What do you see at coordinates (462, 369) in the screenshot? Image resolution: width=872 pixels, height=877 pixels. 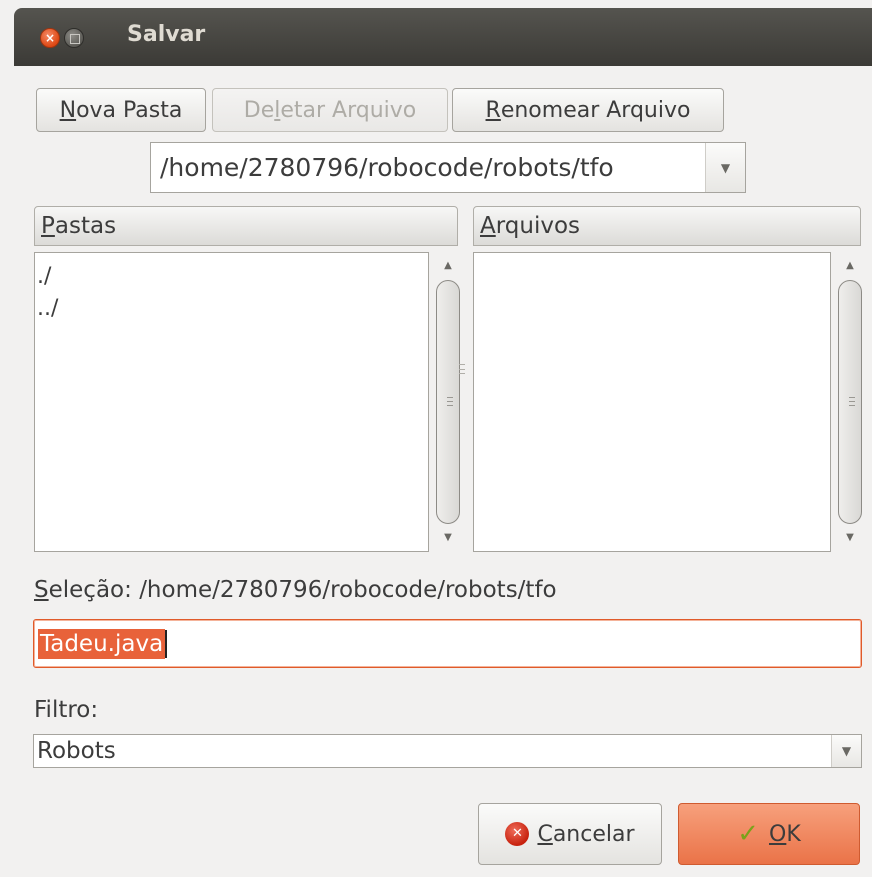 I see `pane-splitter` at bounding box center [462, 369].